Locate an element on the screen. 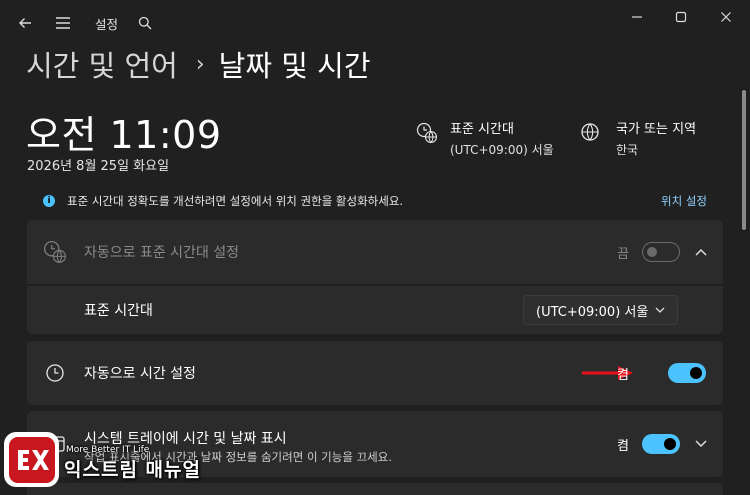 This screenshot has height=495, width=750. location-notice: i 표준 시간대 정확도를 개선하려면 설정에서 위치 권한을 활성화하세요. is located at coordinates (375, 201).